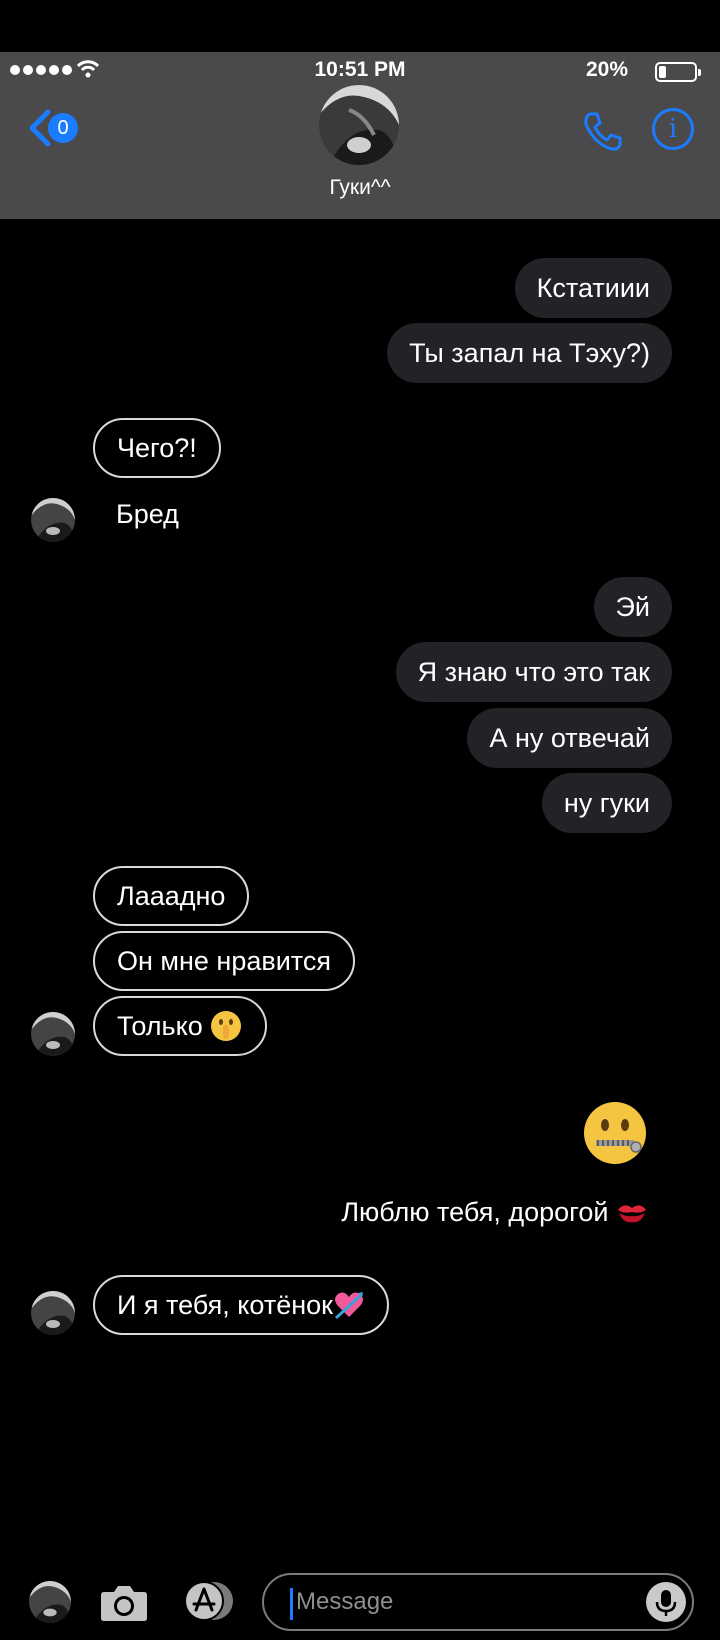 The height and width of the screenshot is (1640, 720). What do you see at coordinates (348, 1306) in the screenshot?
I see `heart-with-arrow-icon` at bounding box center [348, 1306].